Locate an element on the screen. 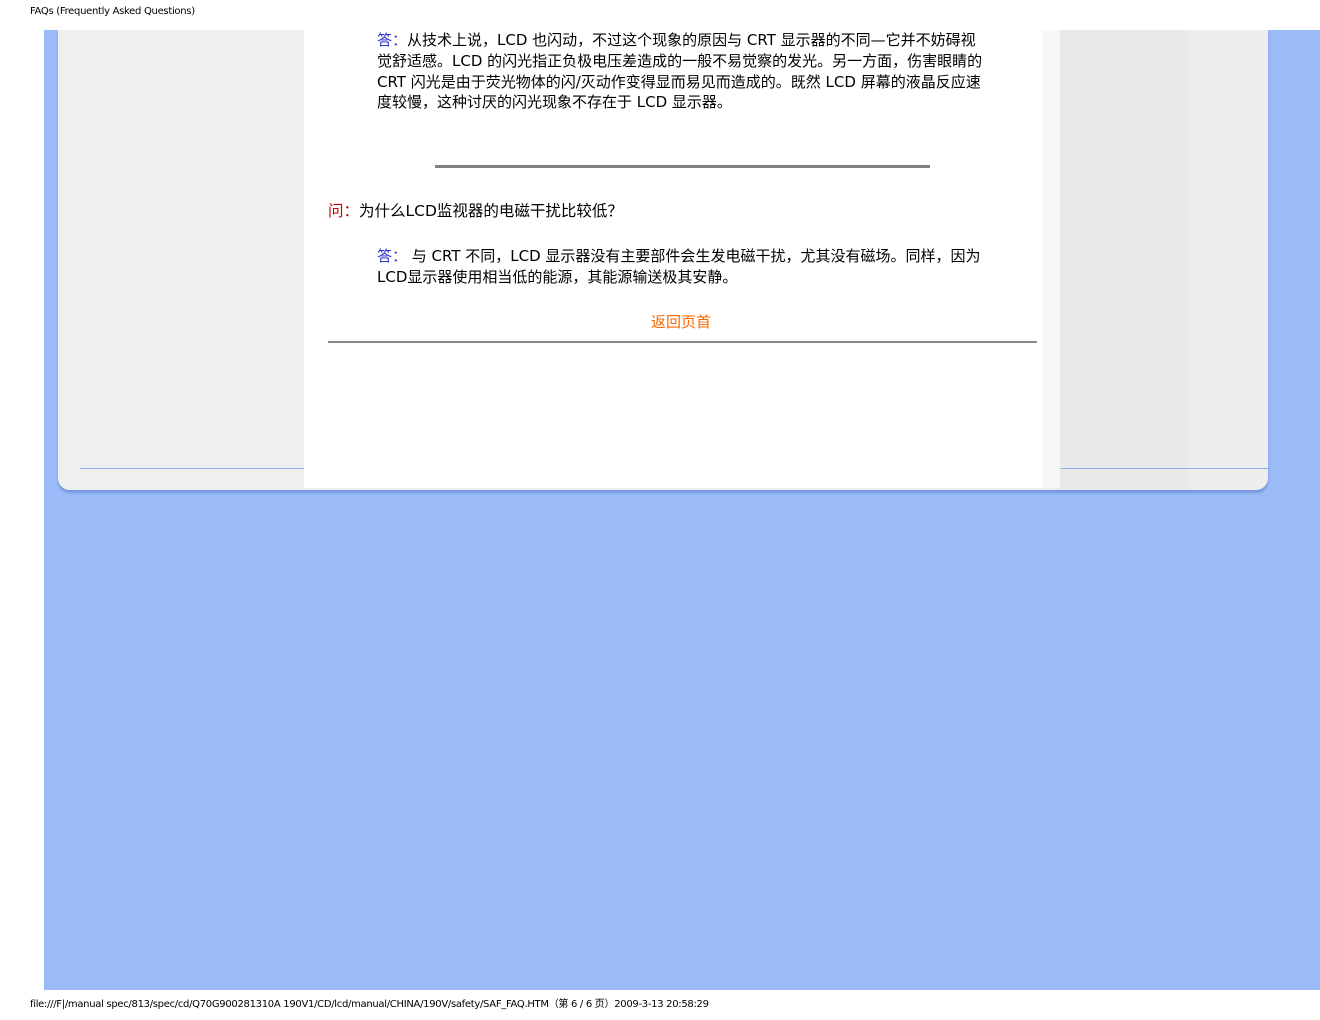  question-label: 问： is located at coordinates (344, 211).